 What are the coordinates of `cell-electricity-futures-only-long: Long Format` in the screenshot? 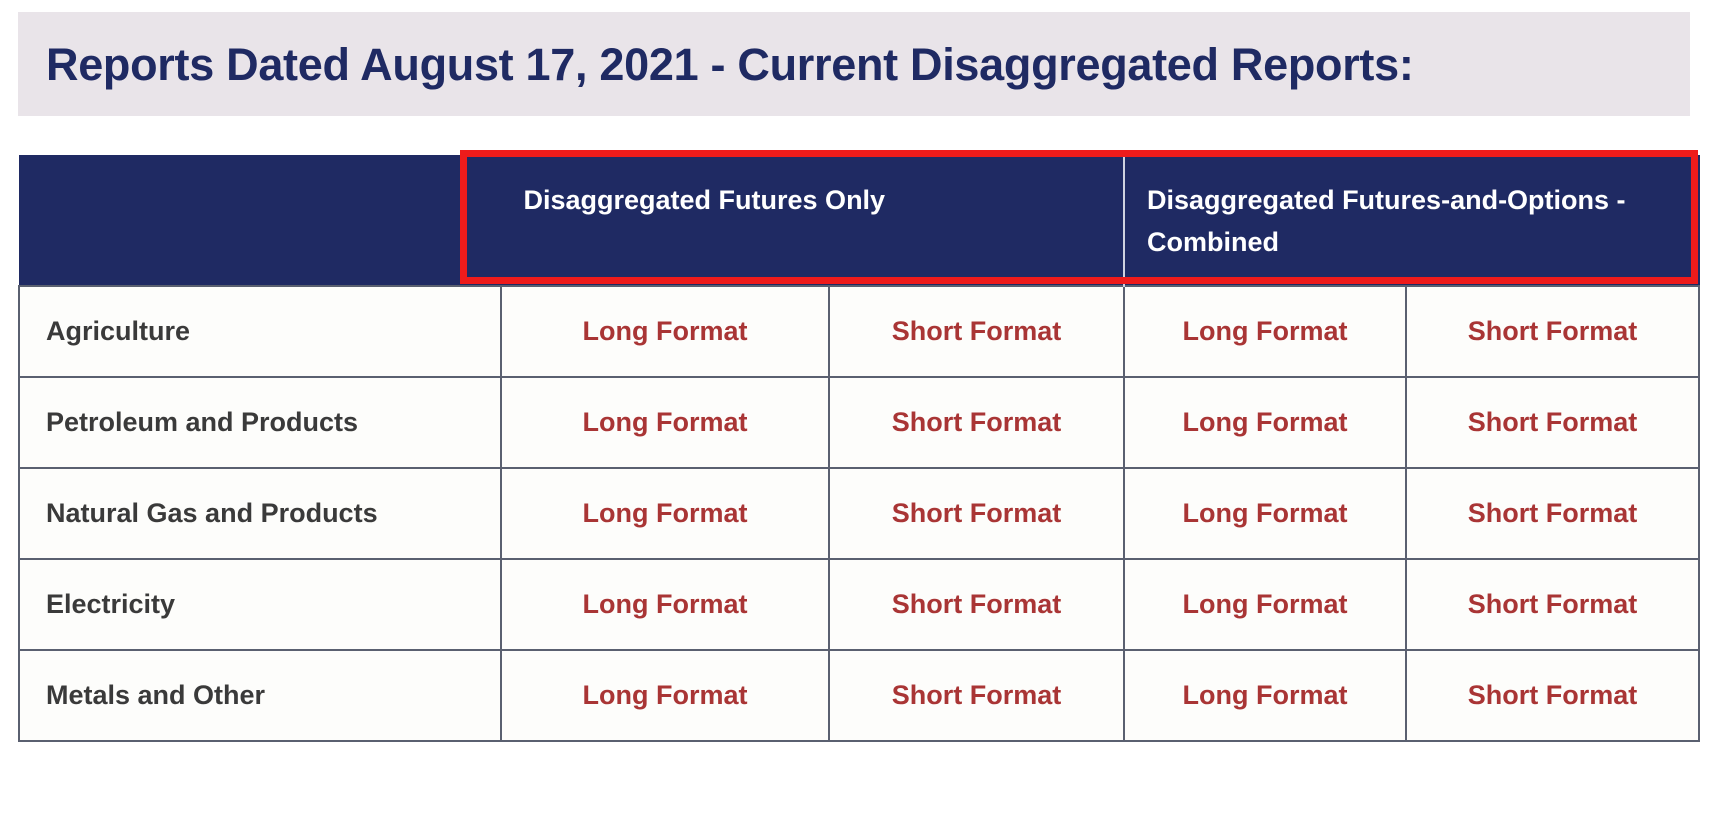 It's located at (665, 604).